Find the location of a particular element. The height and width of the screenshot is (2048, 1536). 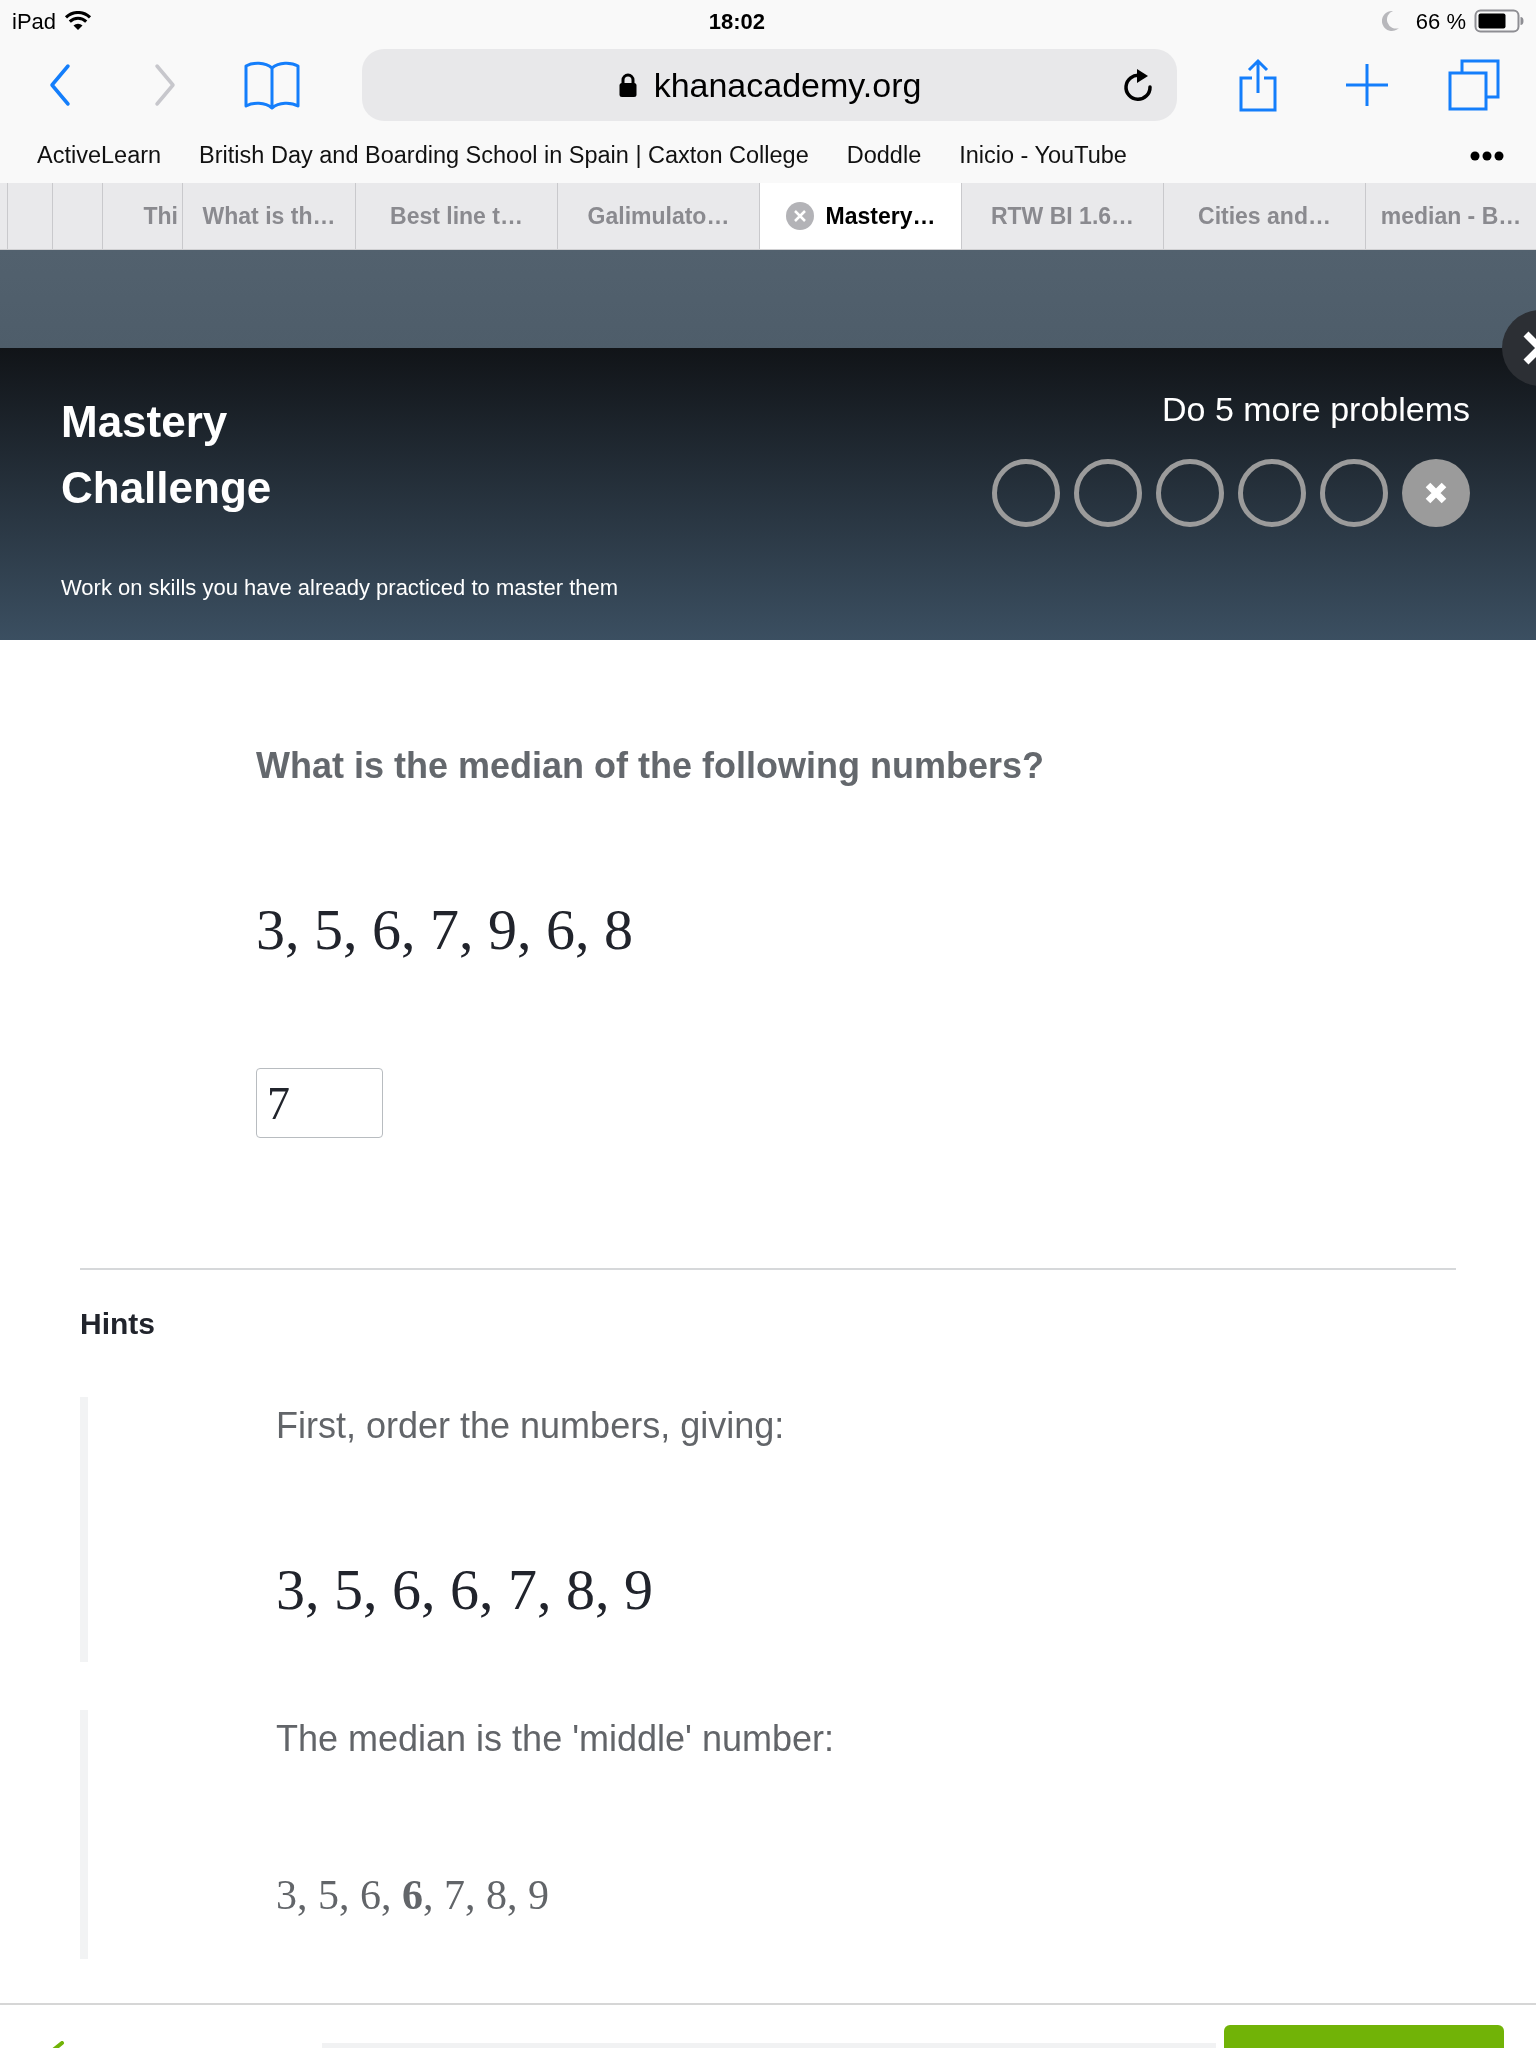

lock-icon is located at coordinates (627, 85).